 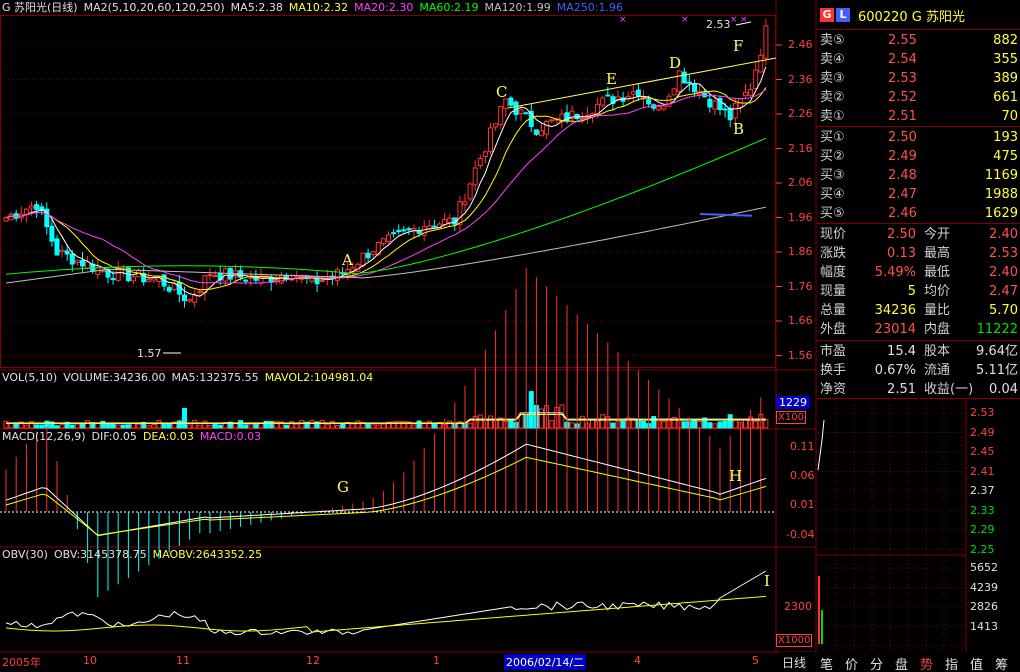 What do you see at coordinates (951, 663) in the screenshot?
I see `tab-5: 指` at bounding box center [951, 663].